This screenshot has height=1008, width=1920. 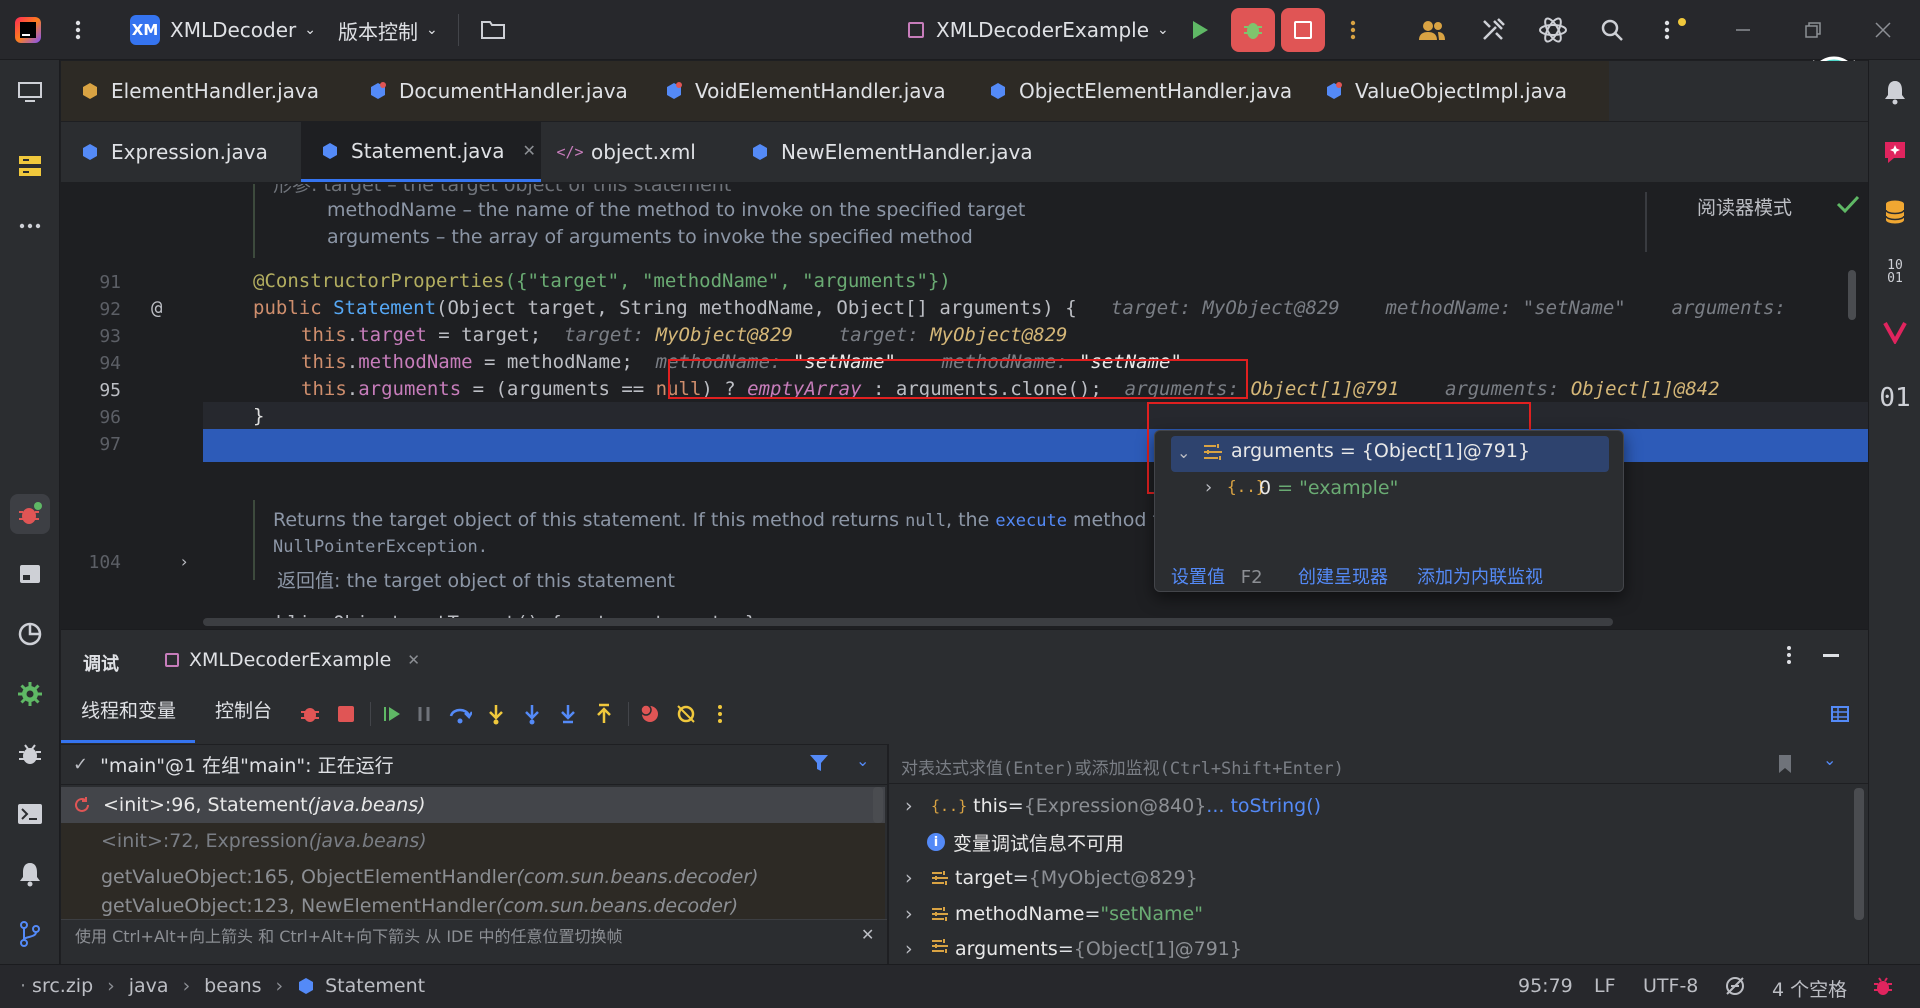 What do you see at coordinates (686, 714) in the screenshot?
I see `mute-breakpoints-icon` at bounding box center [686, 714].